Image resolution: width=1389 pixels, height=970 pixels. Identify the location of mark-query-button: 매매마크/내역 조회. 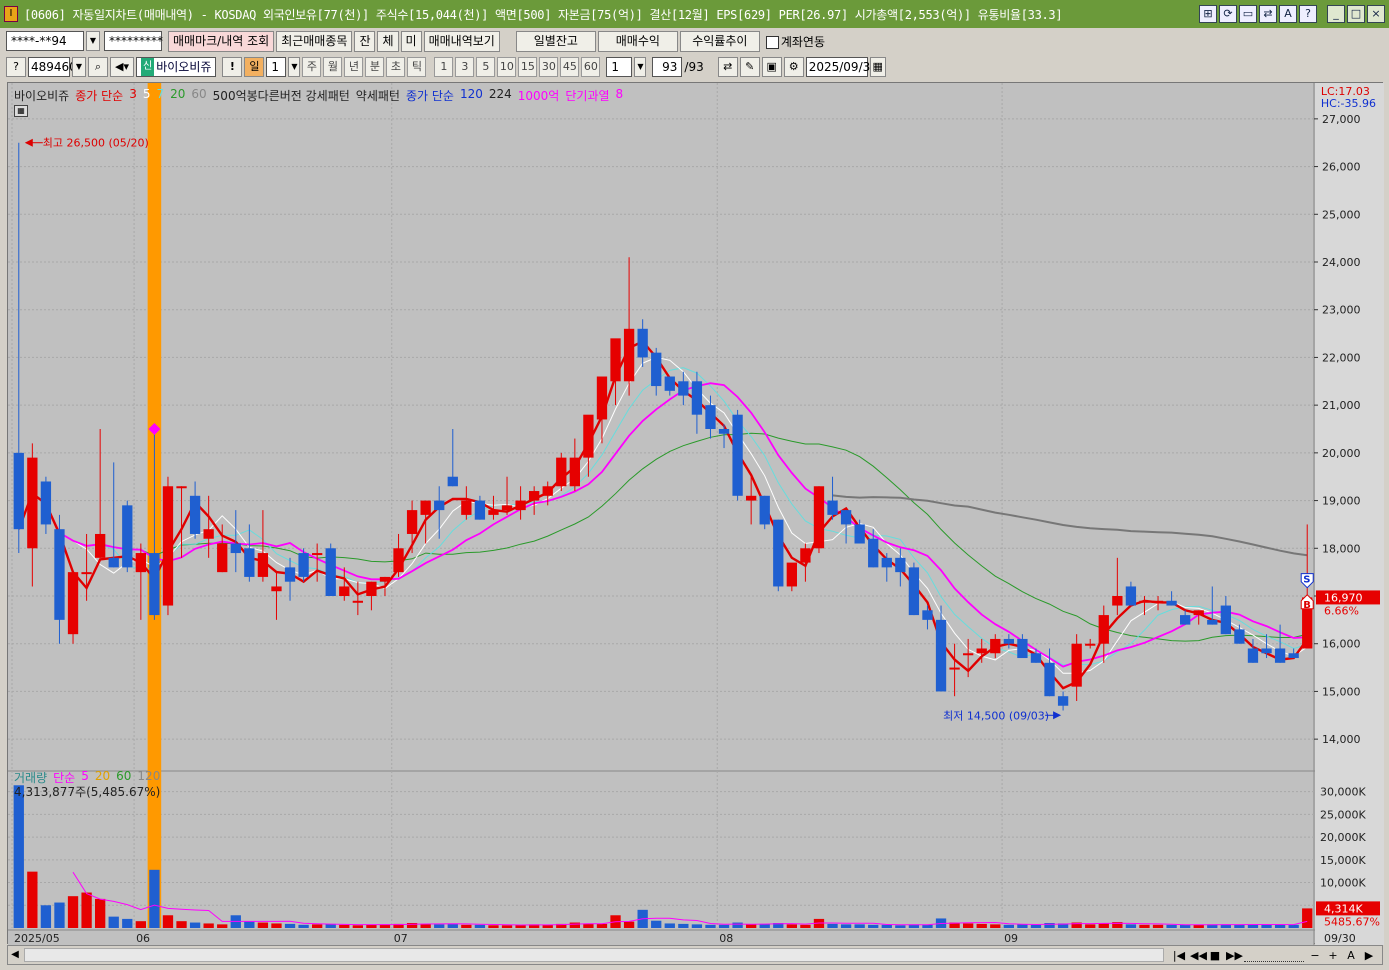
(221, 41).